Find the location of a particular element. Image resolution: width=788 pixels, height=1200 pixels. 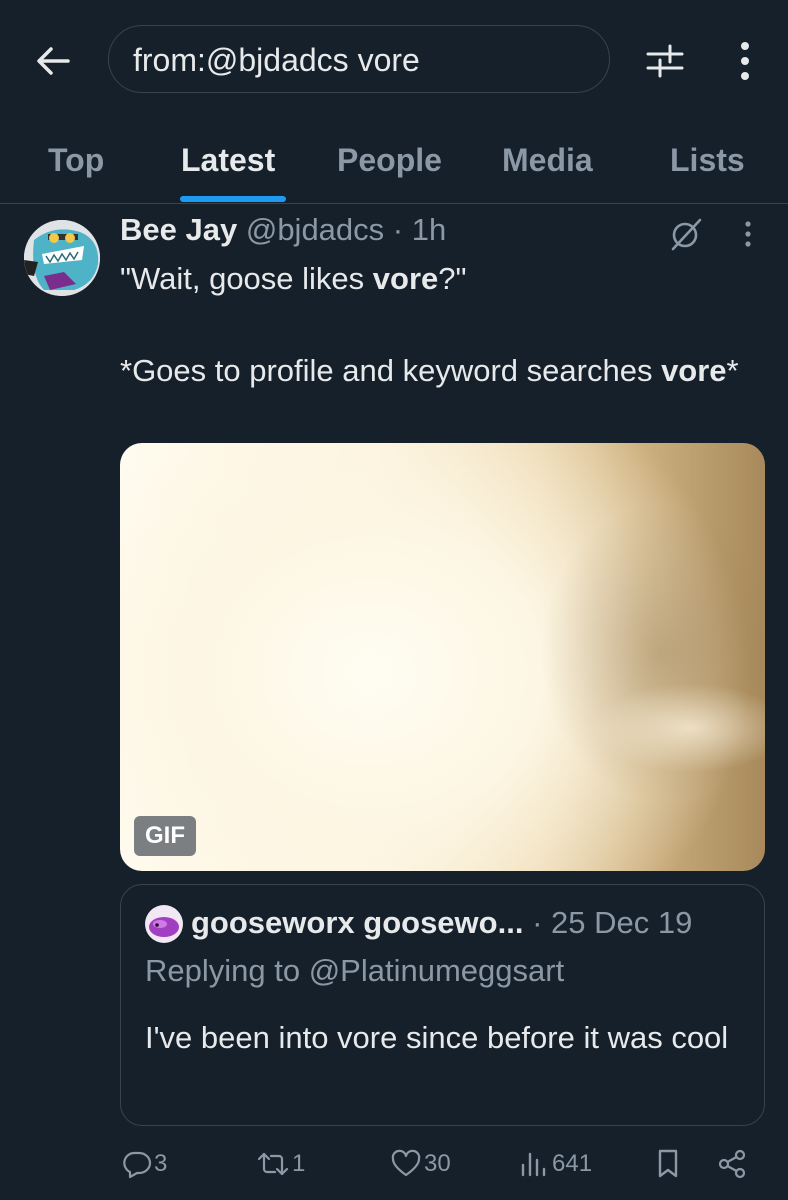

post-header: Bee Jay @bjdadcs · 1h is located at coordinates (283, 230).